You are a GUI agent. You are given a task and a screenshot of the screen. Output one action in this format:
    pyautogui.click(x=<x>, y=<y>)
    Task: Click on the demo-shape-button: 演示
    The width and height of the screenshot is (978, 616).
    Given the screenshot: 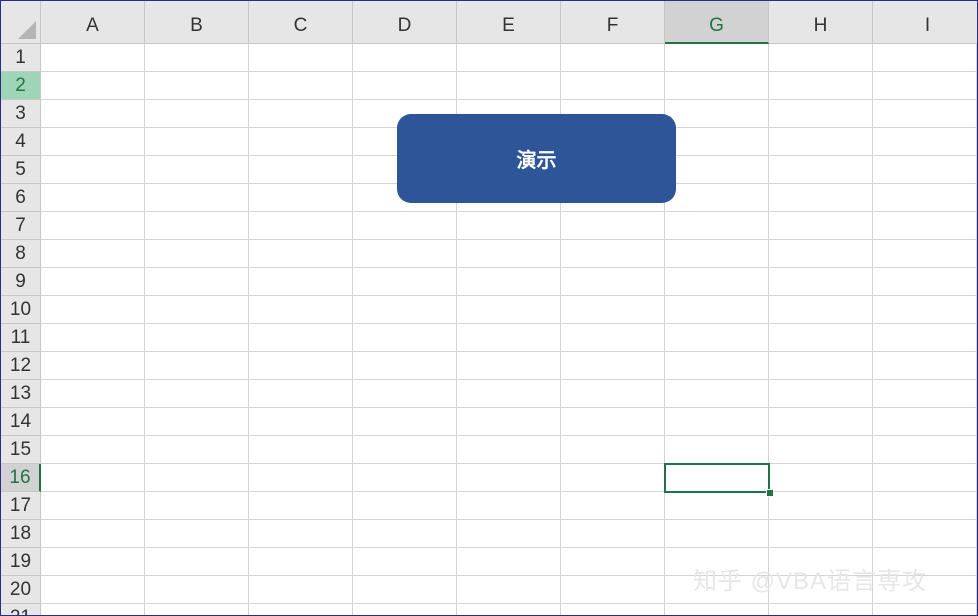 What is the action you would take?
    pyautogui.click(x=536, y=158)
    